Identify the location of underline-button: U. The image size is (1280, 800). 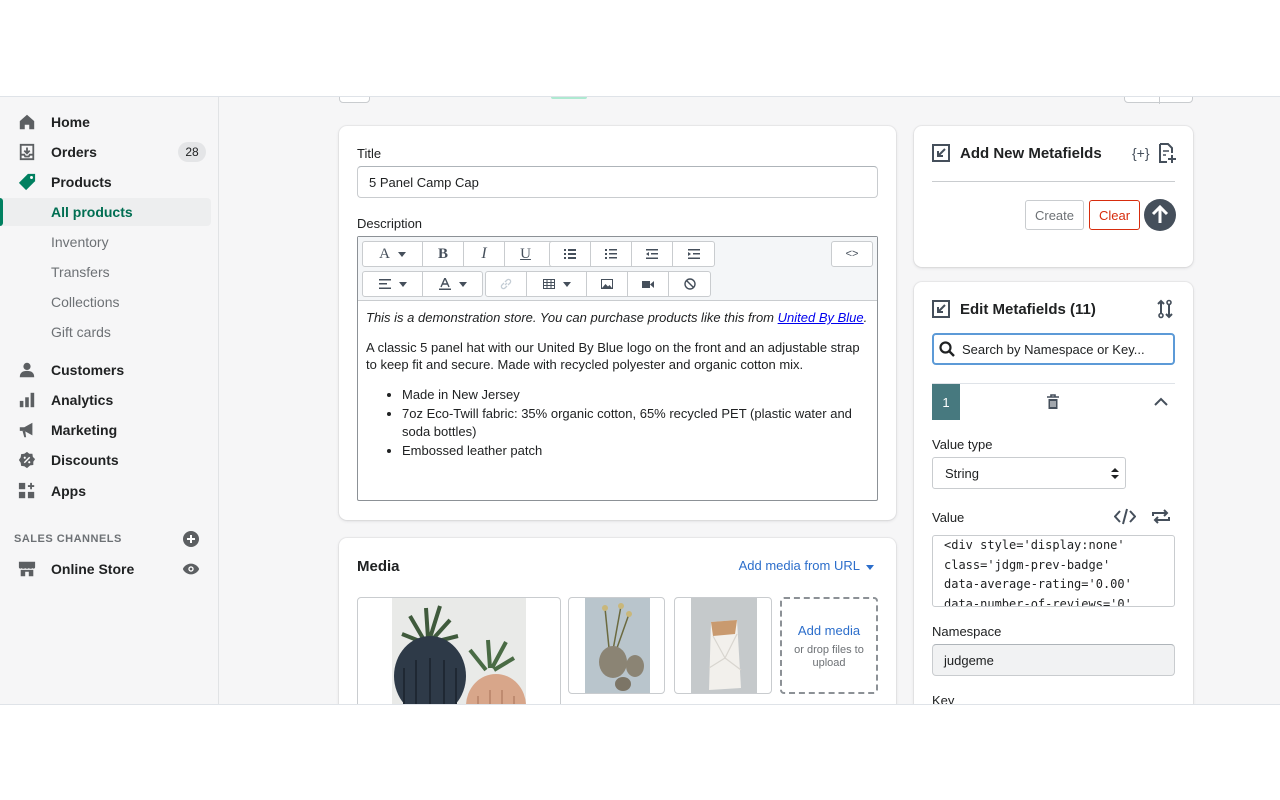
(525, 254).